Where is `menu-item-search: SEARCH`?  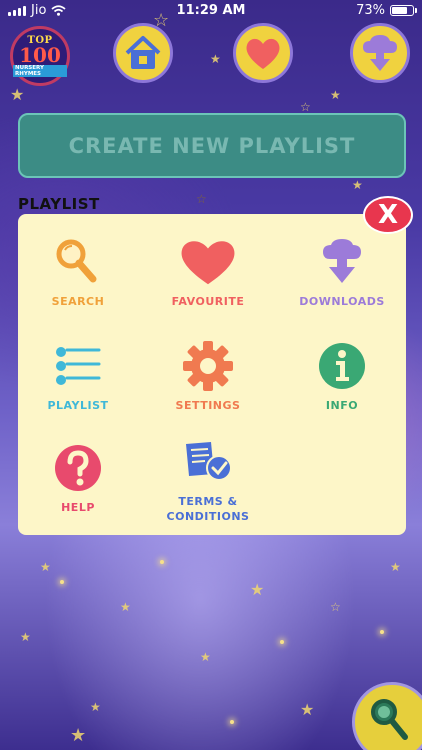 menu-item-search: SEARCH is located at coordinates (78, 271).